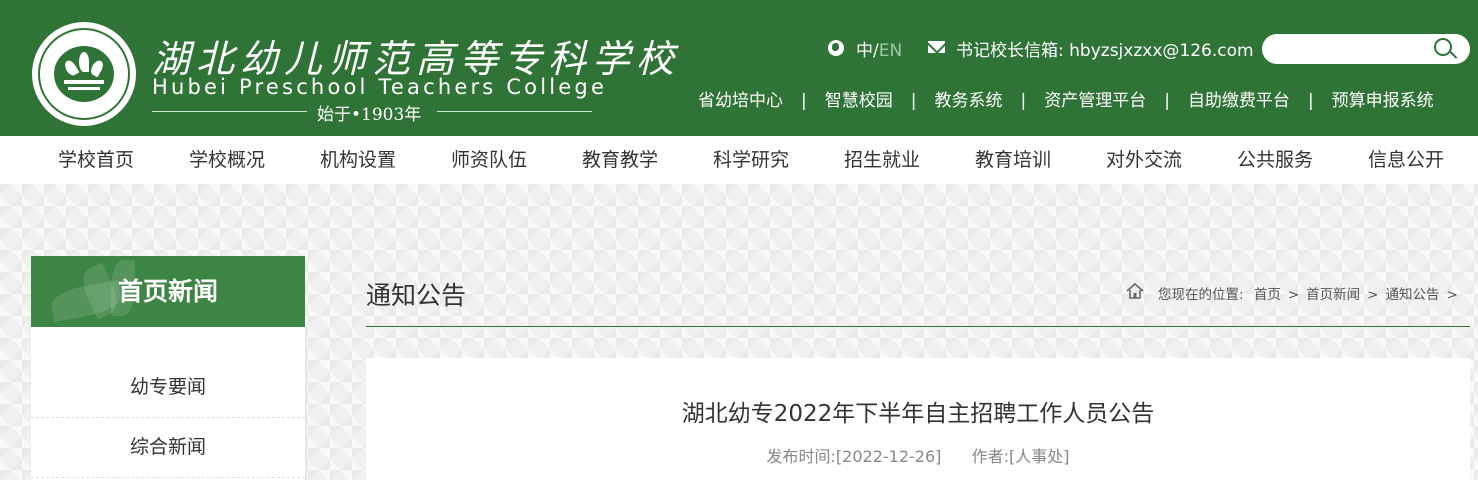  I want to click on quick-link: 自助缴费平台, so click(1239, 98).